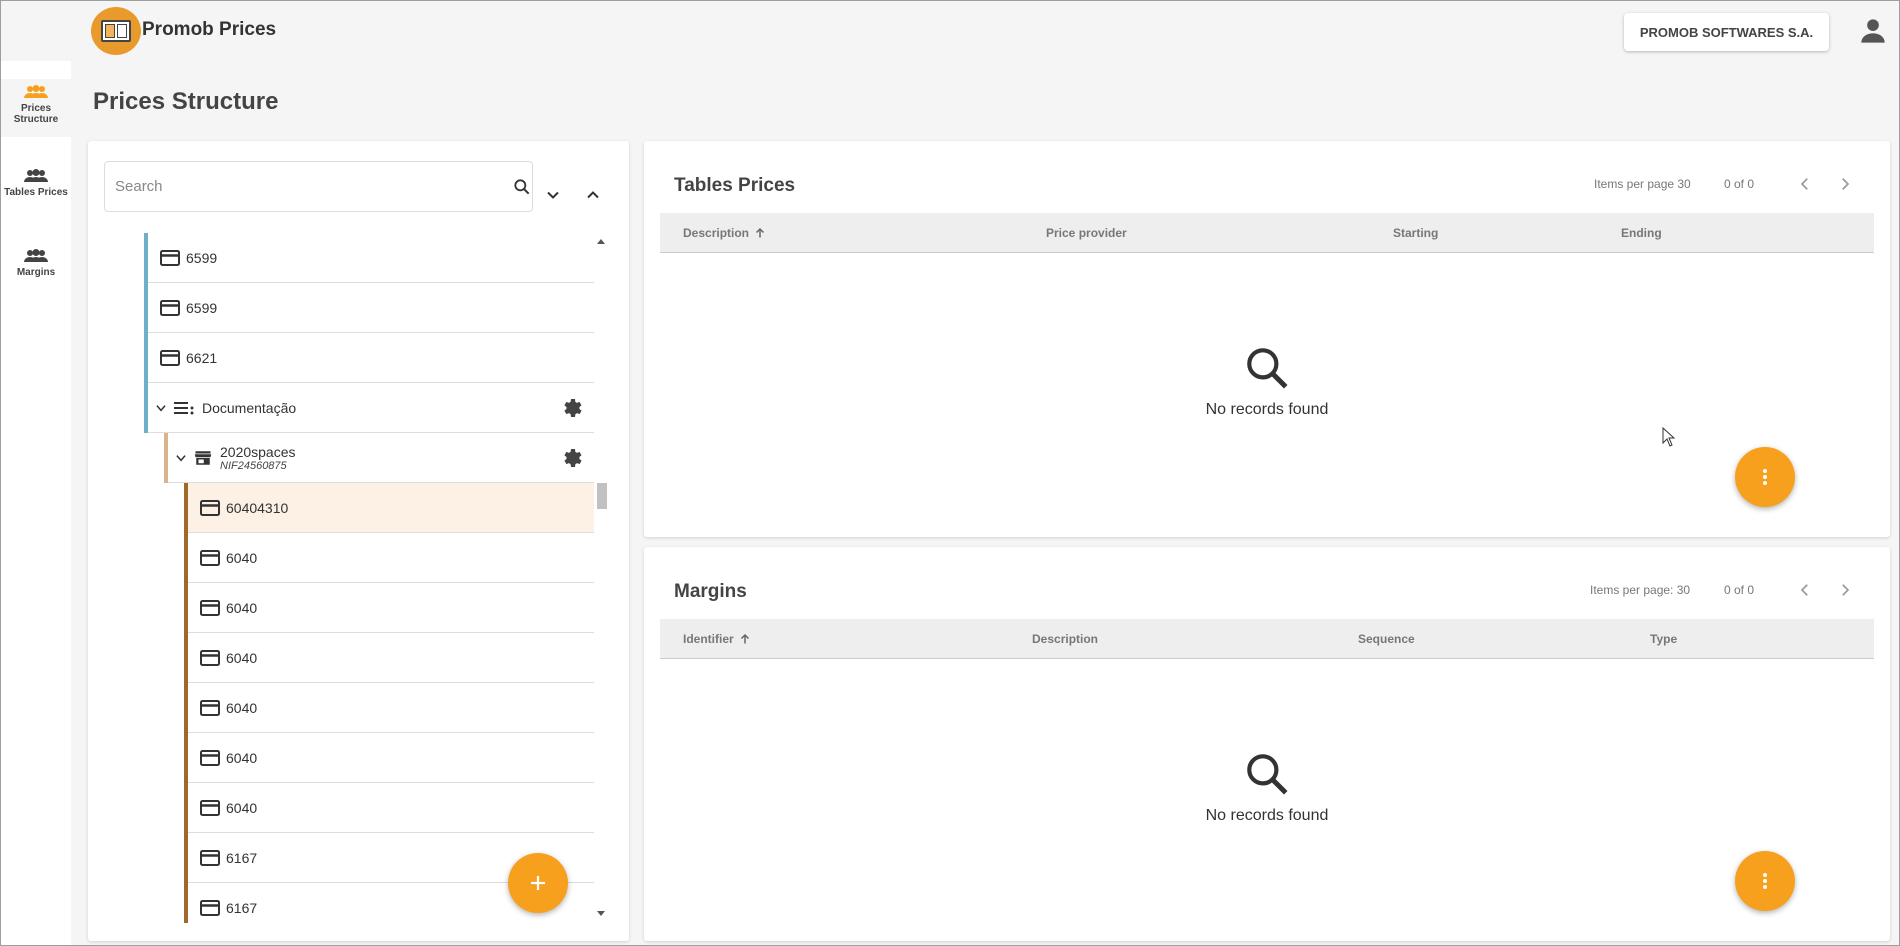  What do you see at coordinates (710, 591) in the screenshot?
I see `card-title: Margins` at bounding box center [710, 591].